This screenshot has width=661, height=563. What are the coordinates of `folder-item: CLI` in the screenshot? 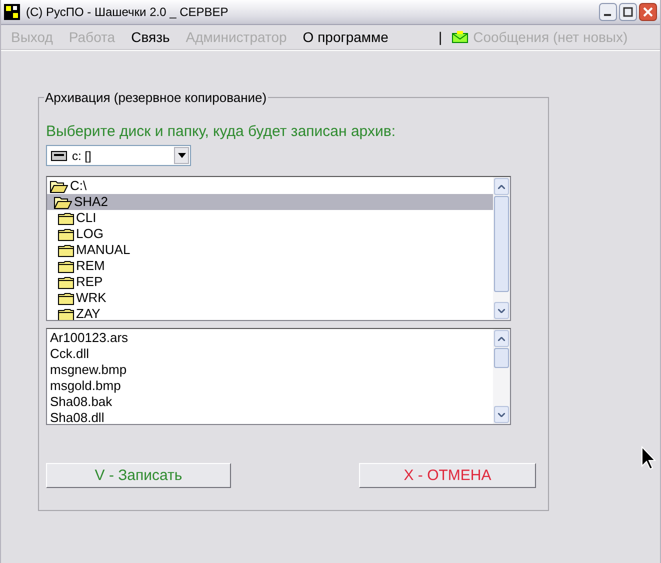 It's located at (270, 218).